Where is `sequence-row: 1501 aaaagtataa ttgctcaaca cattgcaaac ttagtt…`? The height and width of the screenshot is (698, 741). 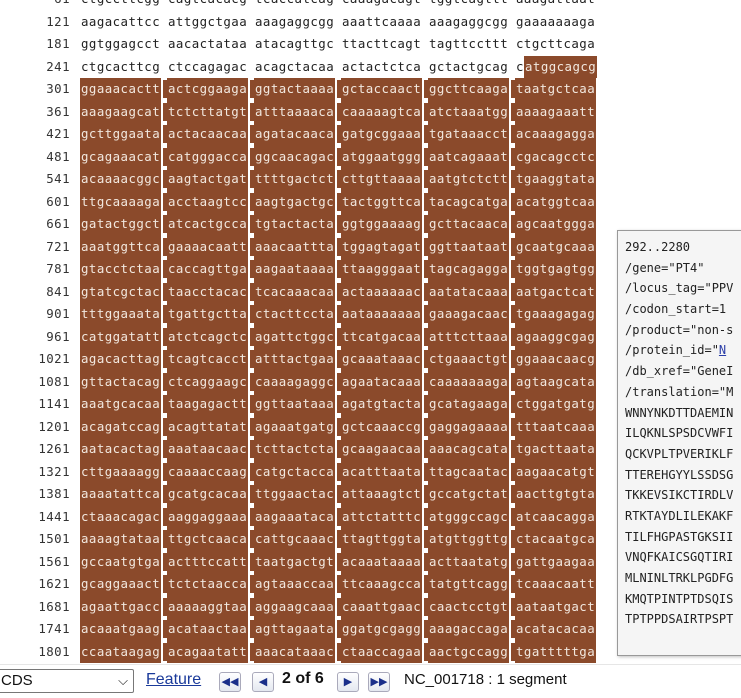
sequence-row: 1501 aaaagtataa ttgctcaaca cattgcaaac ttagtt… is located at coordinates (310, 539).